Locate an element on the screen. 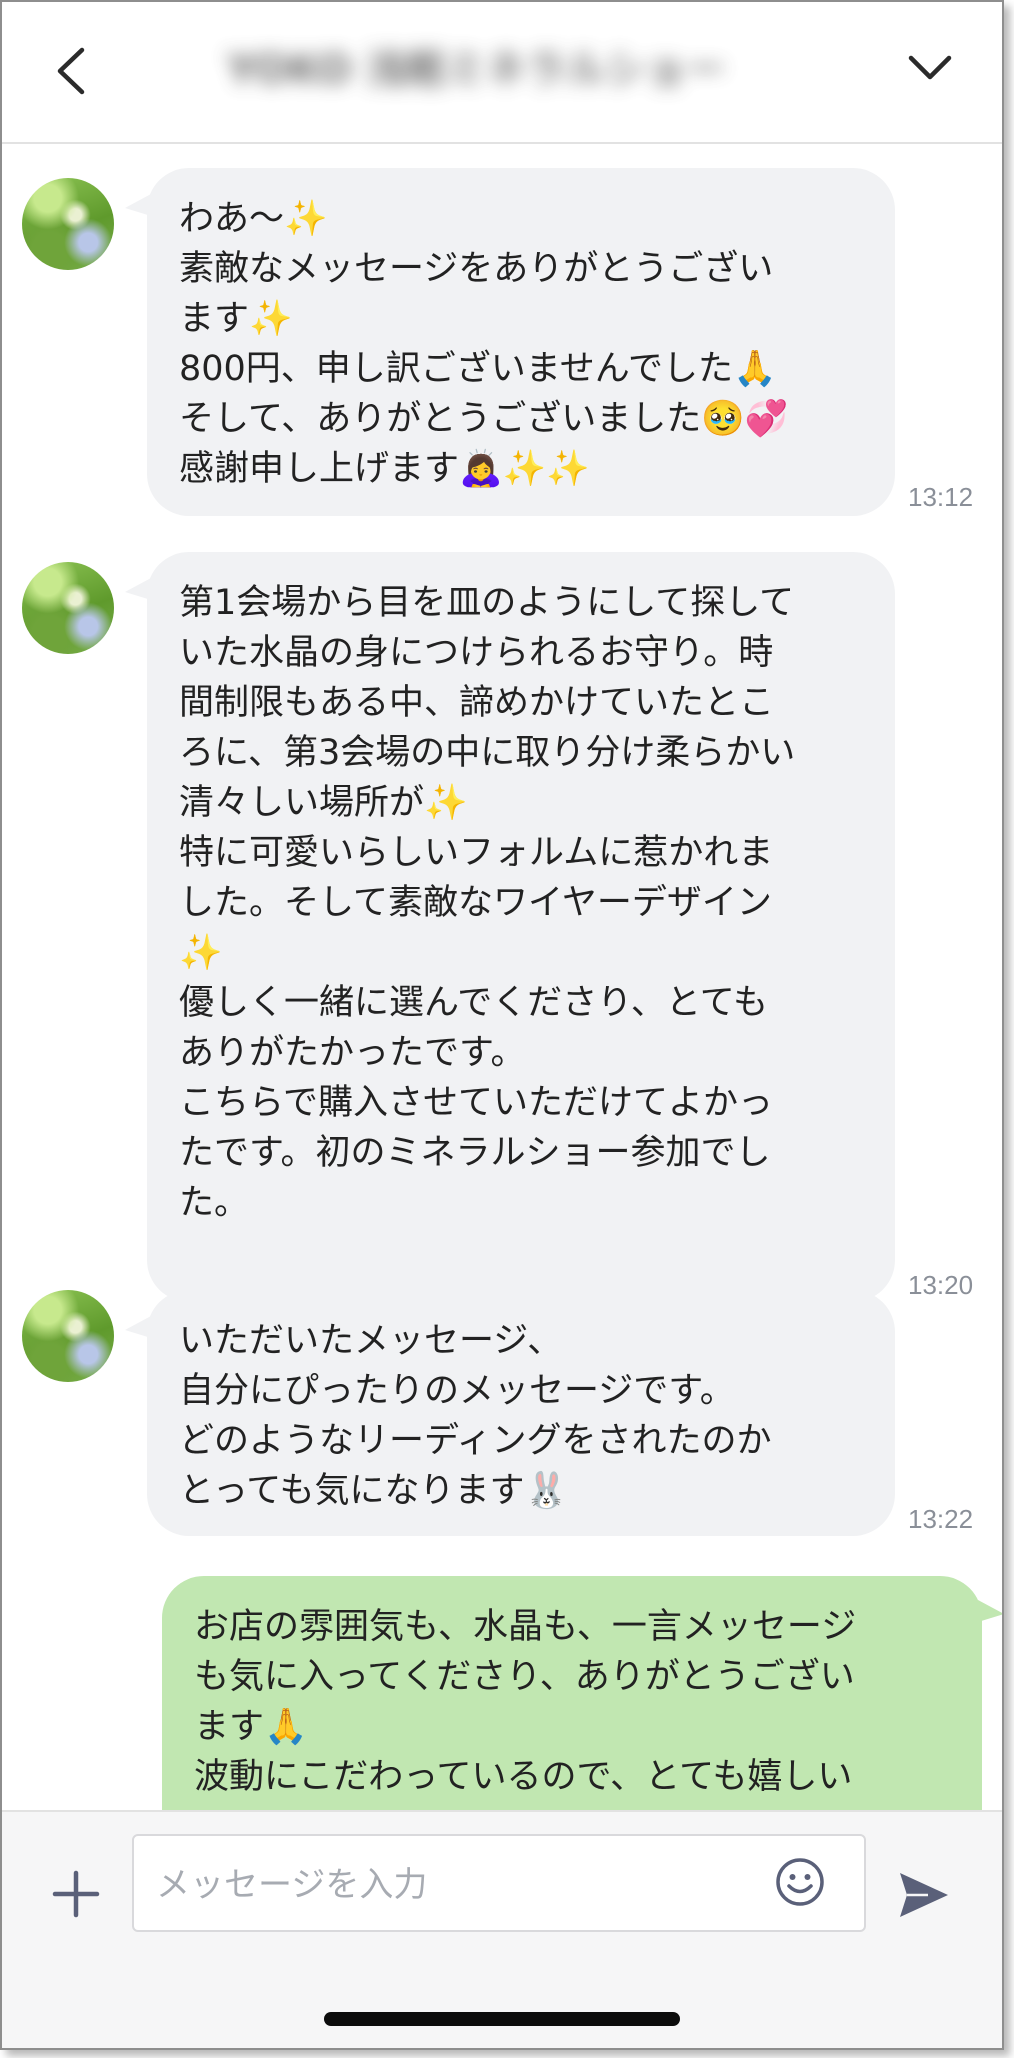  home-indicator is located at coordinates (502, 2019).